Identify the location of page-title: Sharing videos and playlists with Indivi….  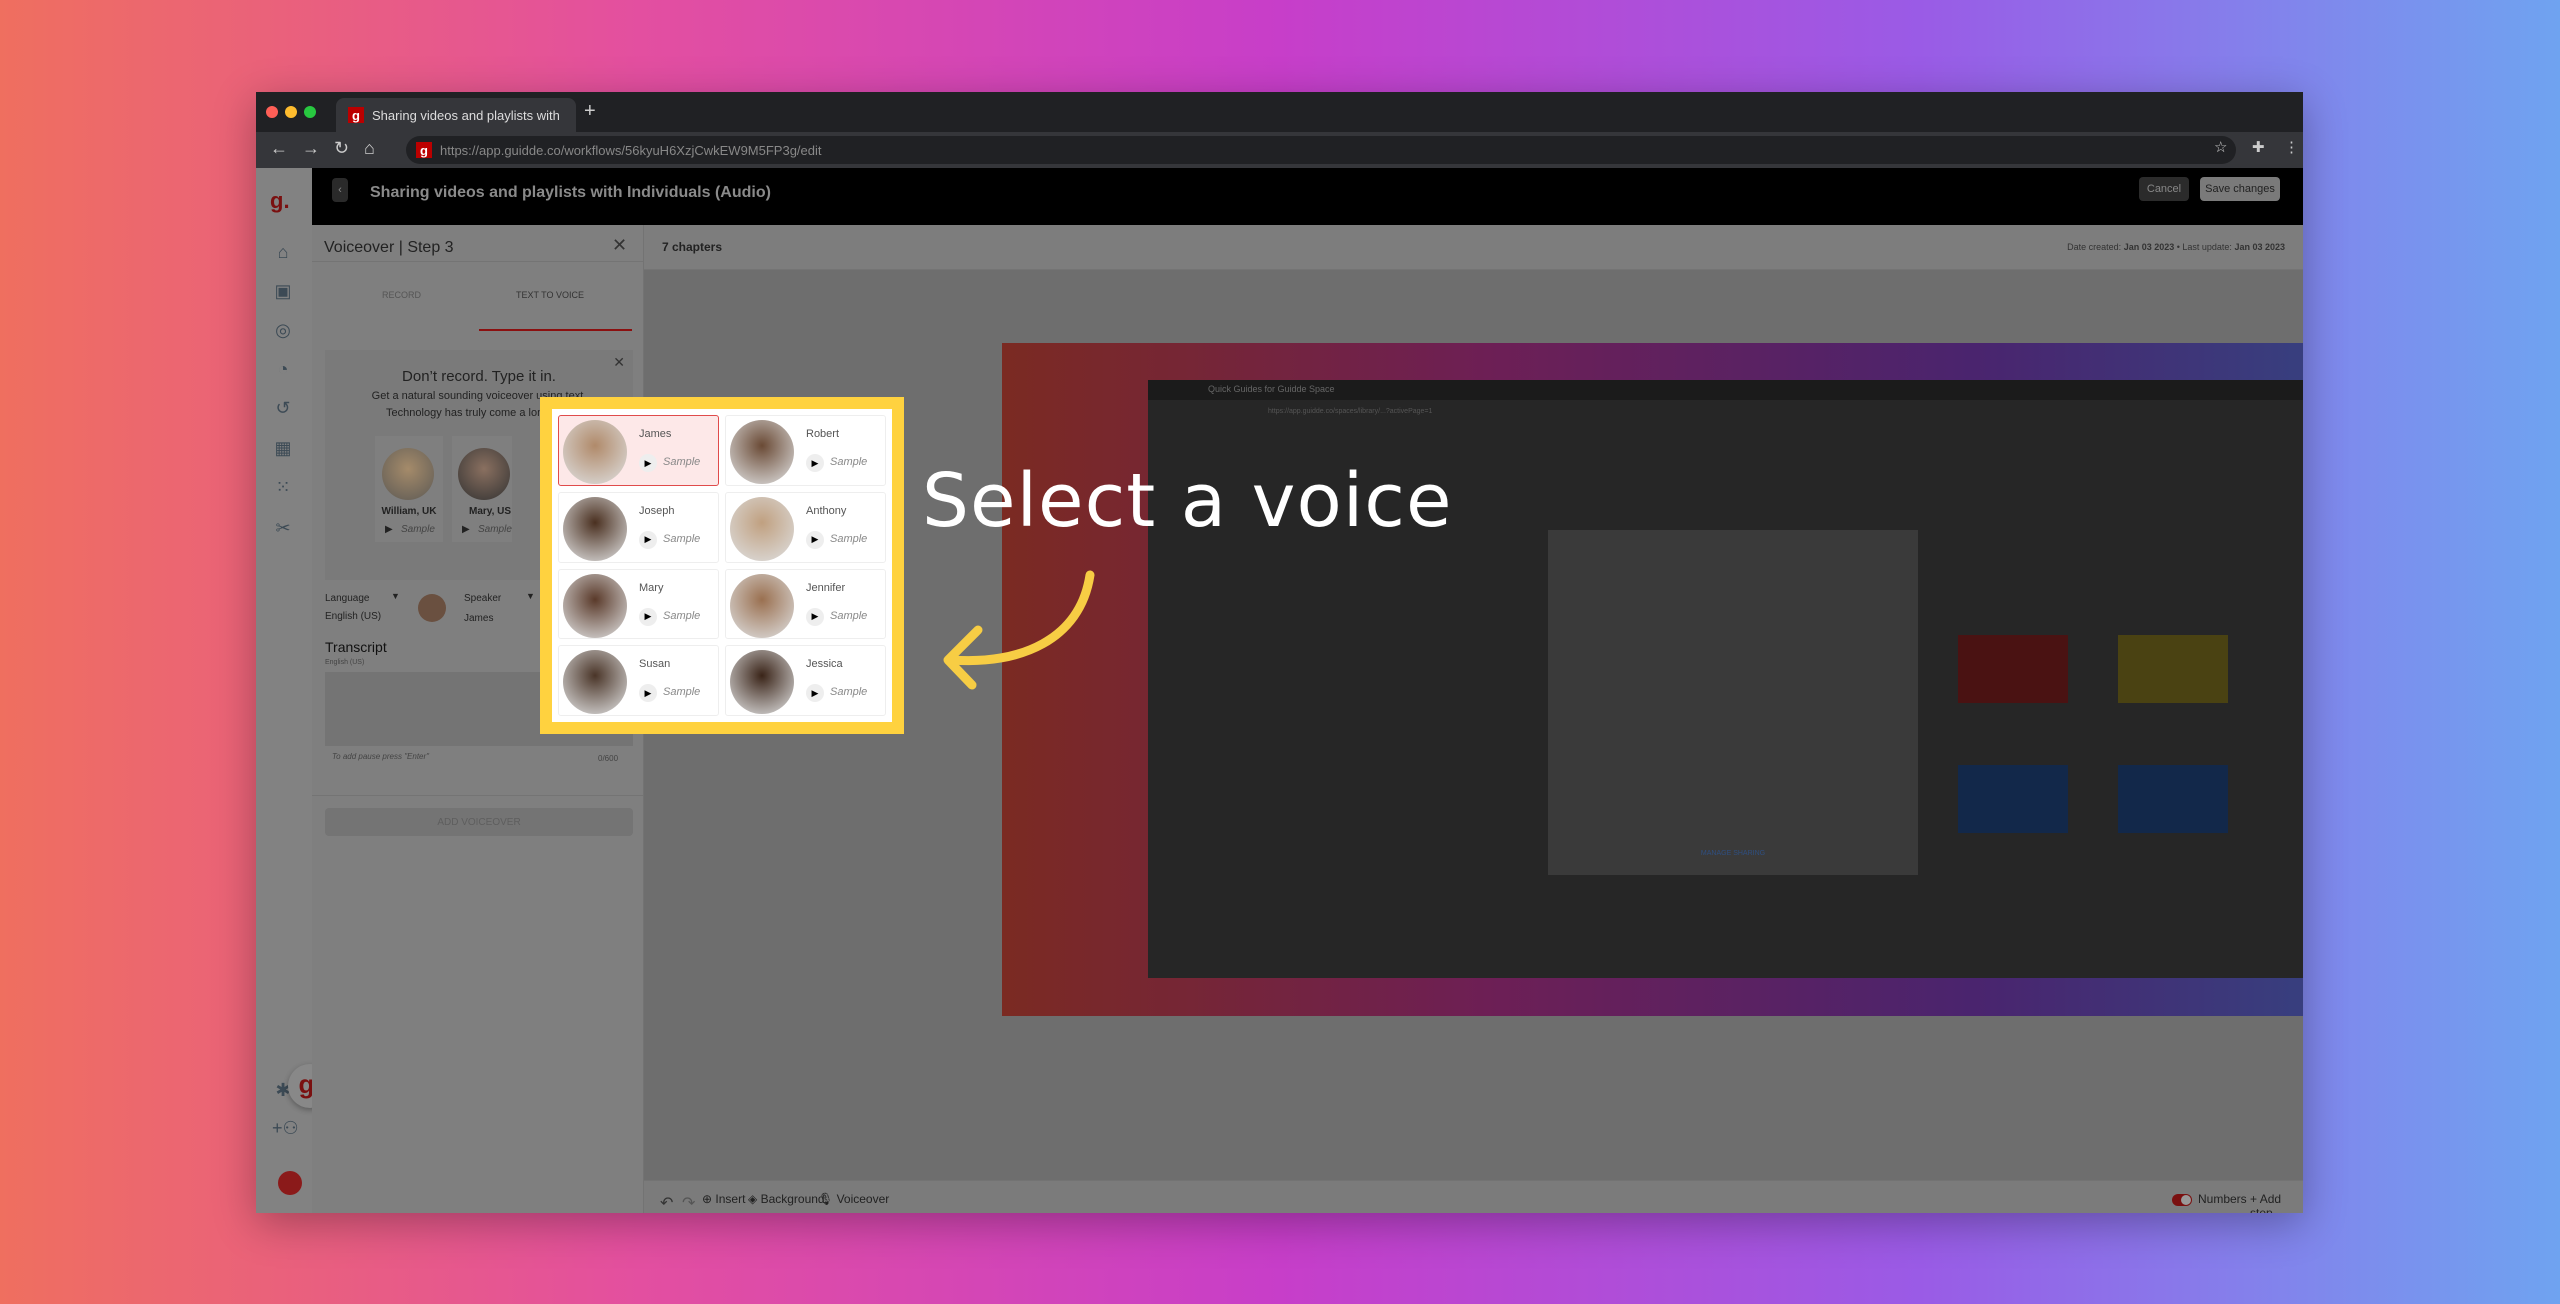
(570, 192).